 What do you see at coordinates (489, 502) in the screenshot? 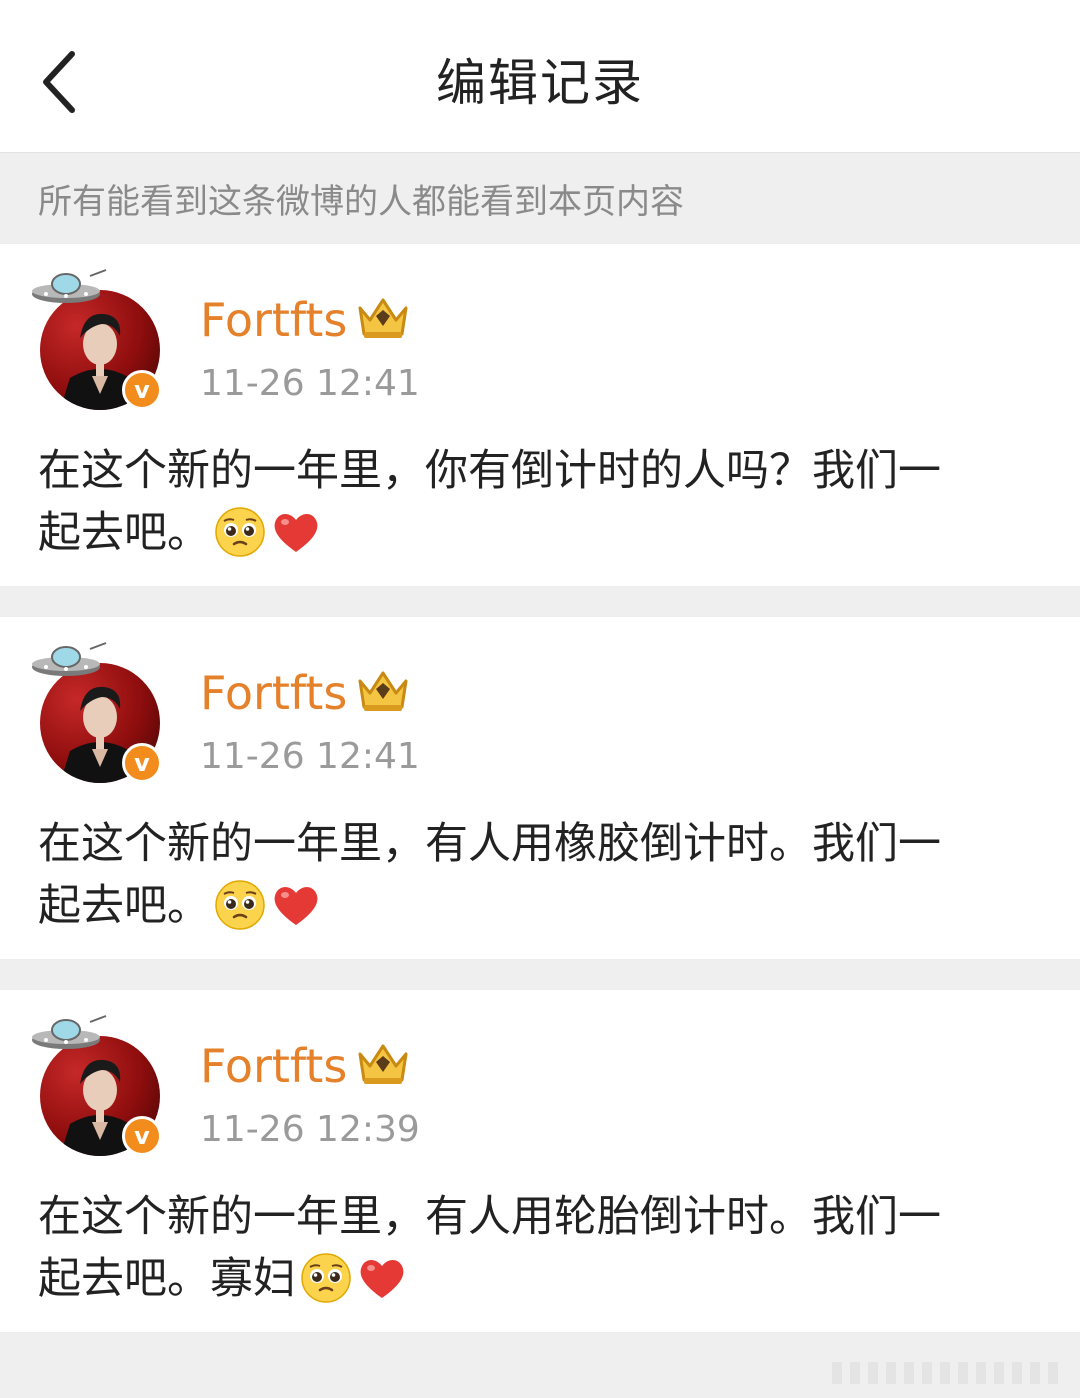
I see `post-text: 在这个新的一年里，你有倒计时的人吗？我们一 起去吧。` at bounding box center [489, 502].